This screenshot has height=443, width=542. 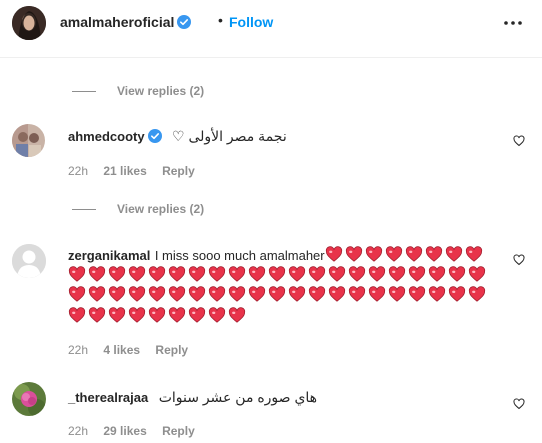 I want to click on comment-likes: 21 likes, so click(x=124, y=171).